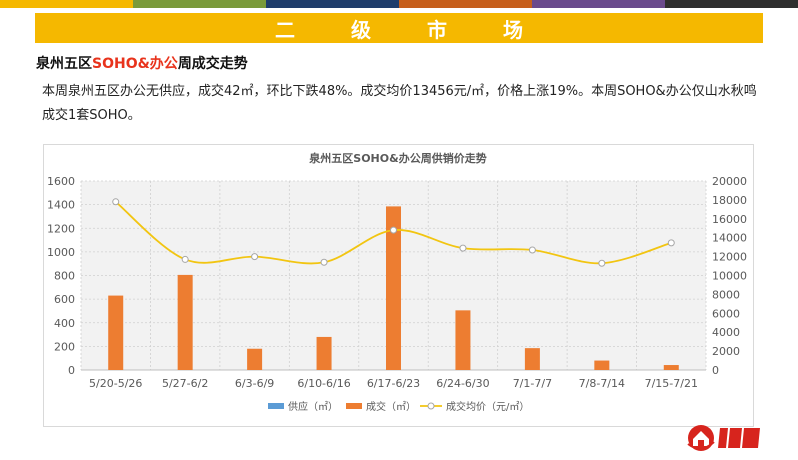 The image size is (798, 460). I want to click on y-left-tick-label: 1600, so click(61, 181).